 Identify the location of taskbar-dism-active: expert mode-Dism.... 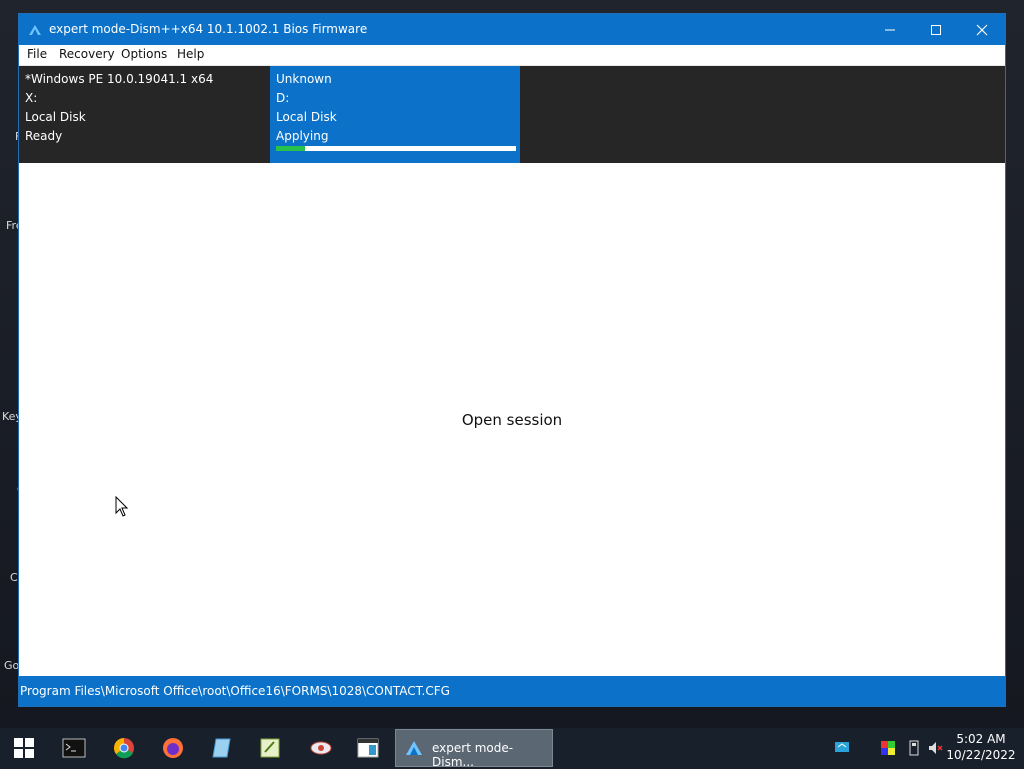
(474, 749).